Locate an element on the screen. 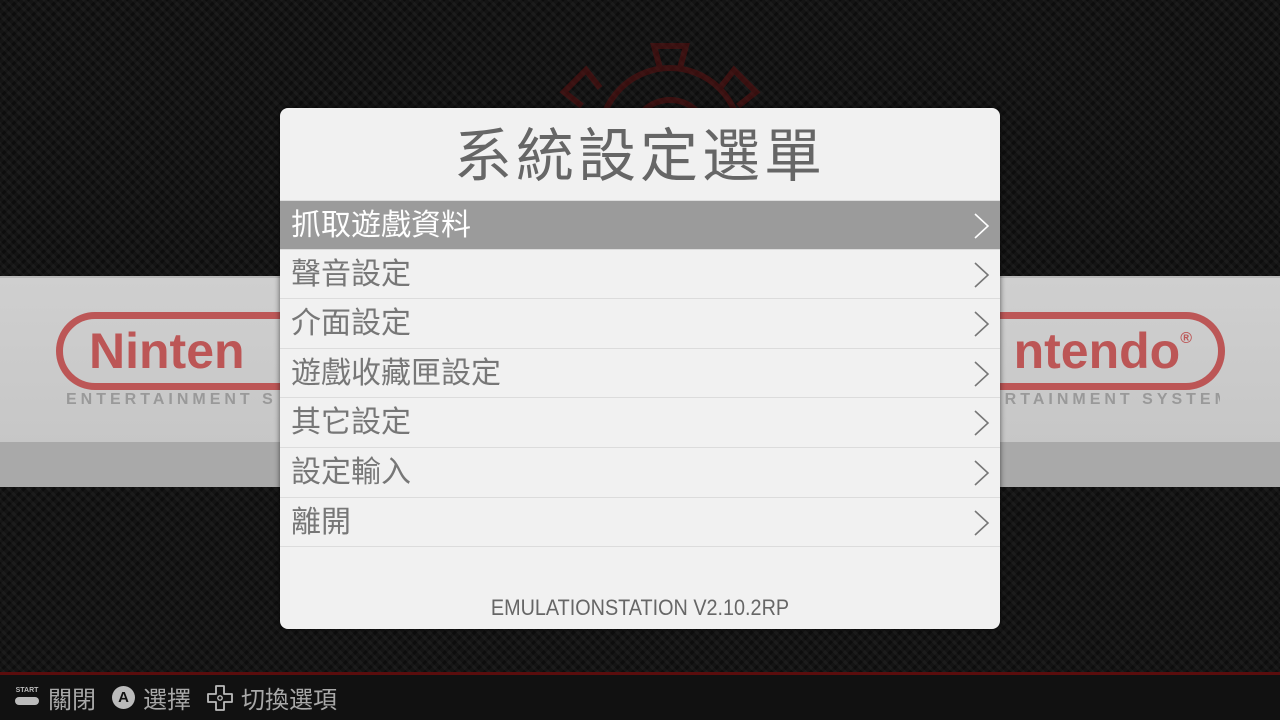 This screenshot has height=720, width=1280. menu-item-collection-settings: 遊戲收藏匣設定 is located at coordinates (640, 374).